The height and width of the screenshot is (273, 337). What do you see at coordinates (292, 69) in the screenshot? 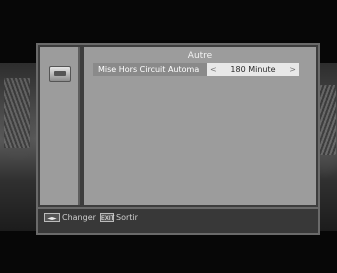
I see `arrow-right-icon: >` at bounding box center [292, 69].